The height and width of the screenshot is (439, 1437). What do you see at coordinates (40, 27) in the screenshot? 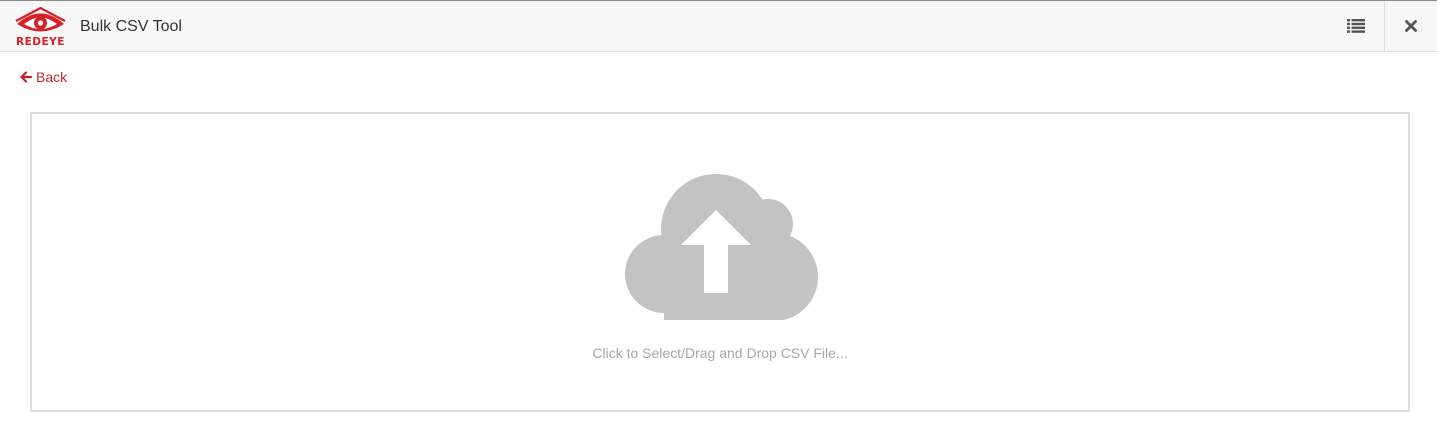
I see `redeye-logo: REDEYE` at bounding box center [40, 27].